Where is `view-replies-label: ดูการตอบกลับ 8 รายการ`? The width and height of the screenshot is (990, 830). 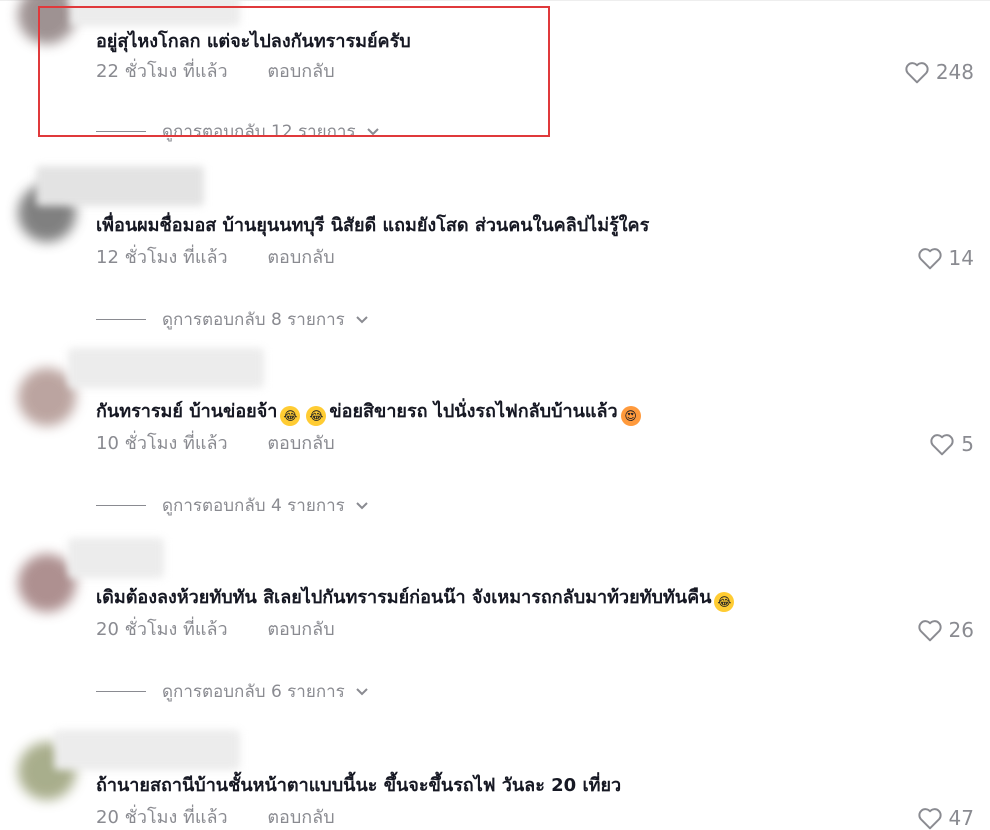 view-replies-label: ดูการตอบกลับ 8 รายการ is located at coordinates (253, 320).